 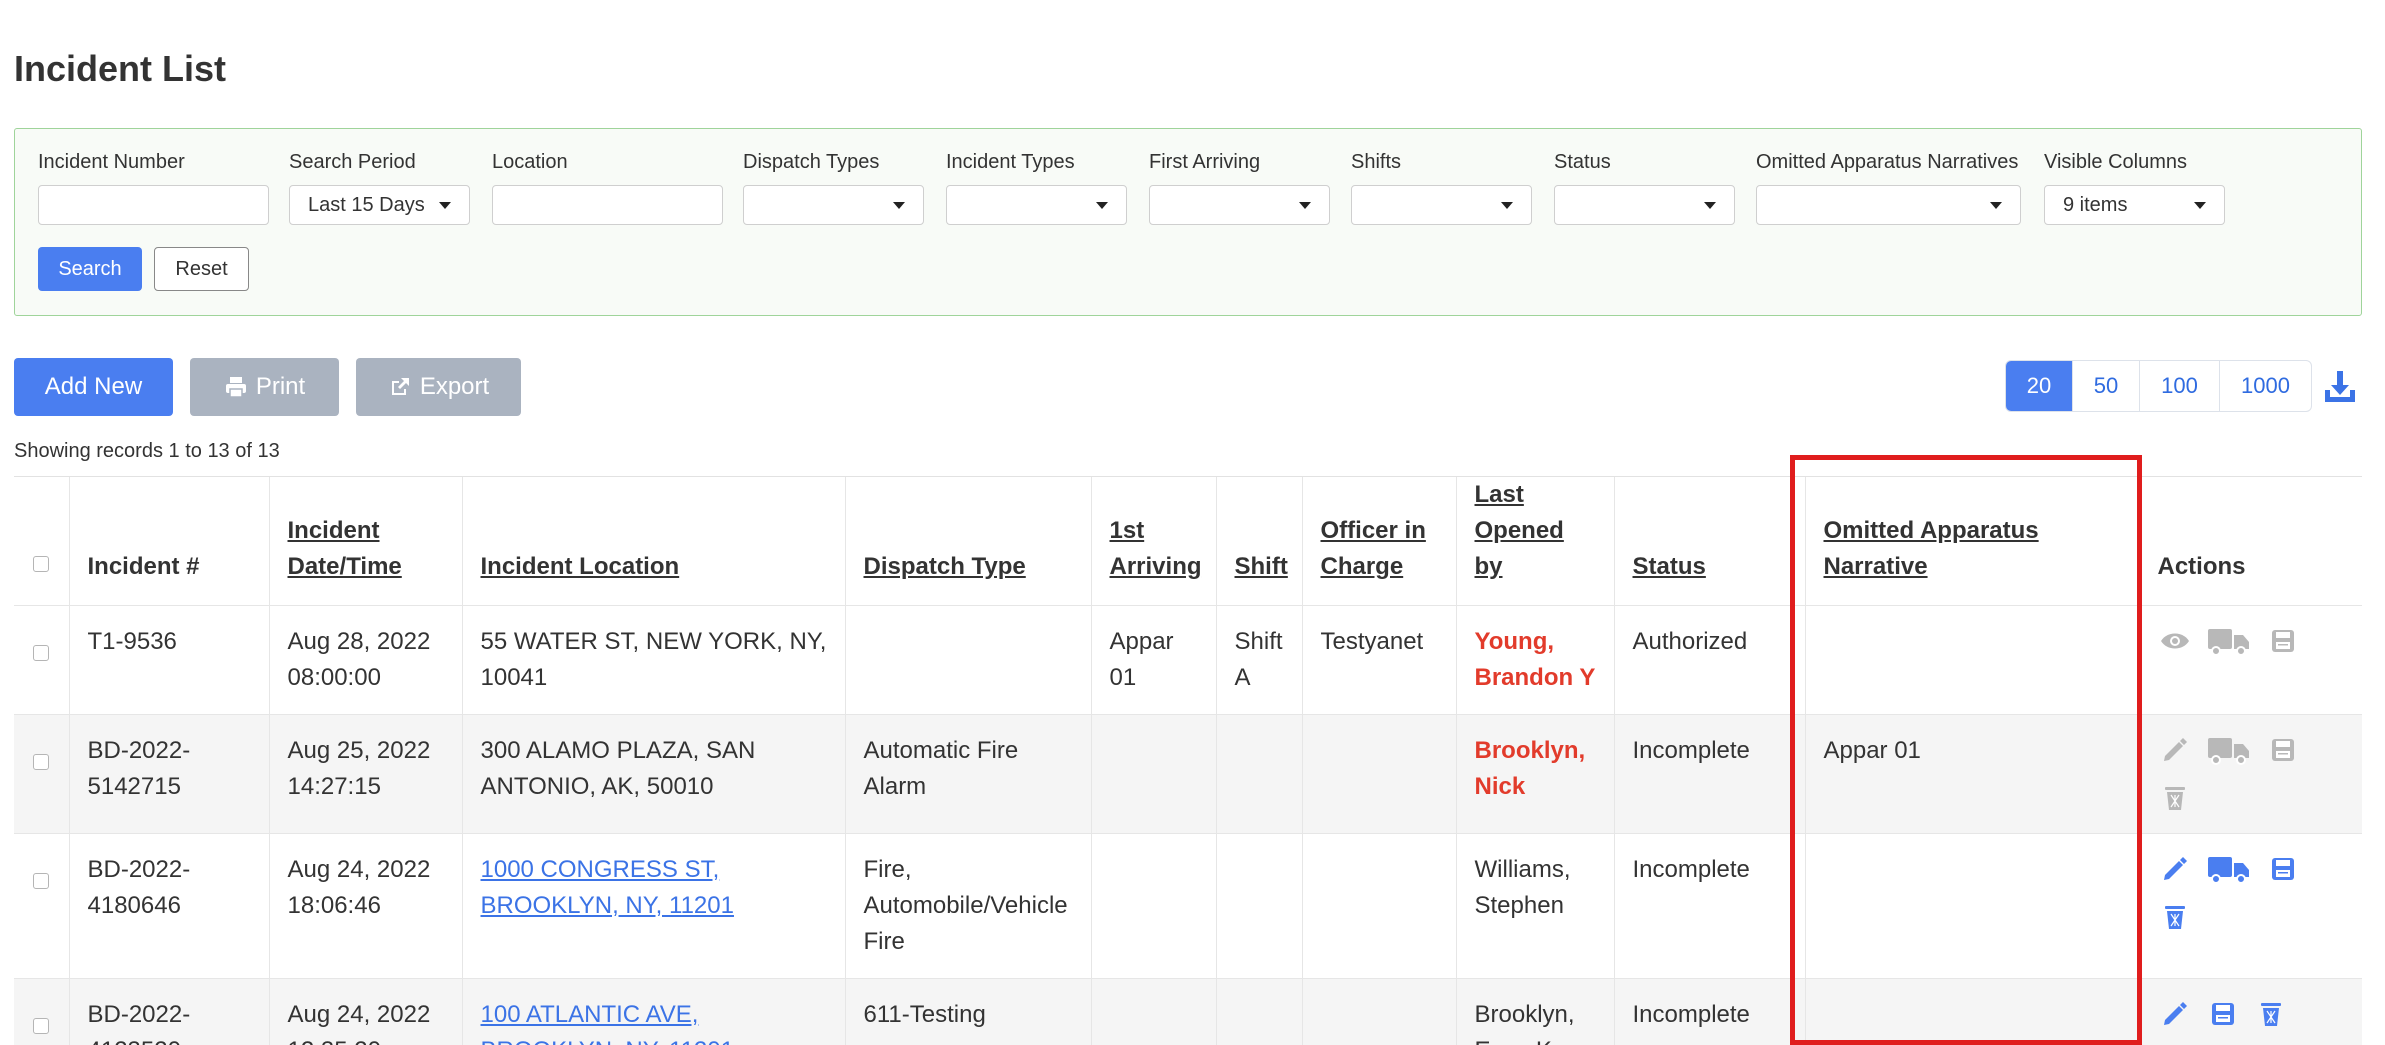 What do you see at coordinates (2265, 386) in the screenshot?
I see `page-size-option: 1000` at bounding box center [2265, 386].